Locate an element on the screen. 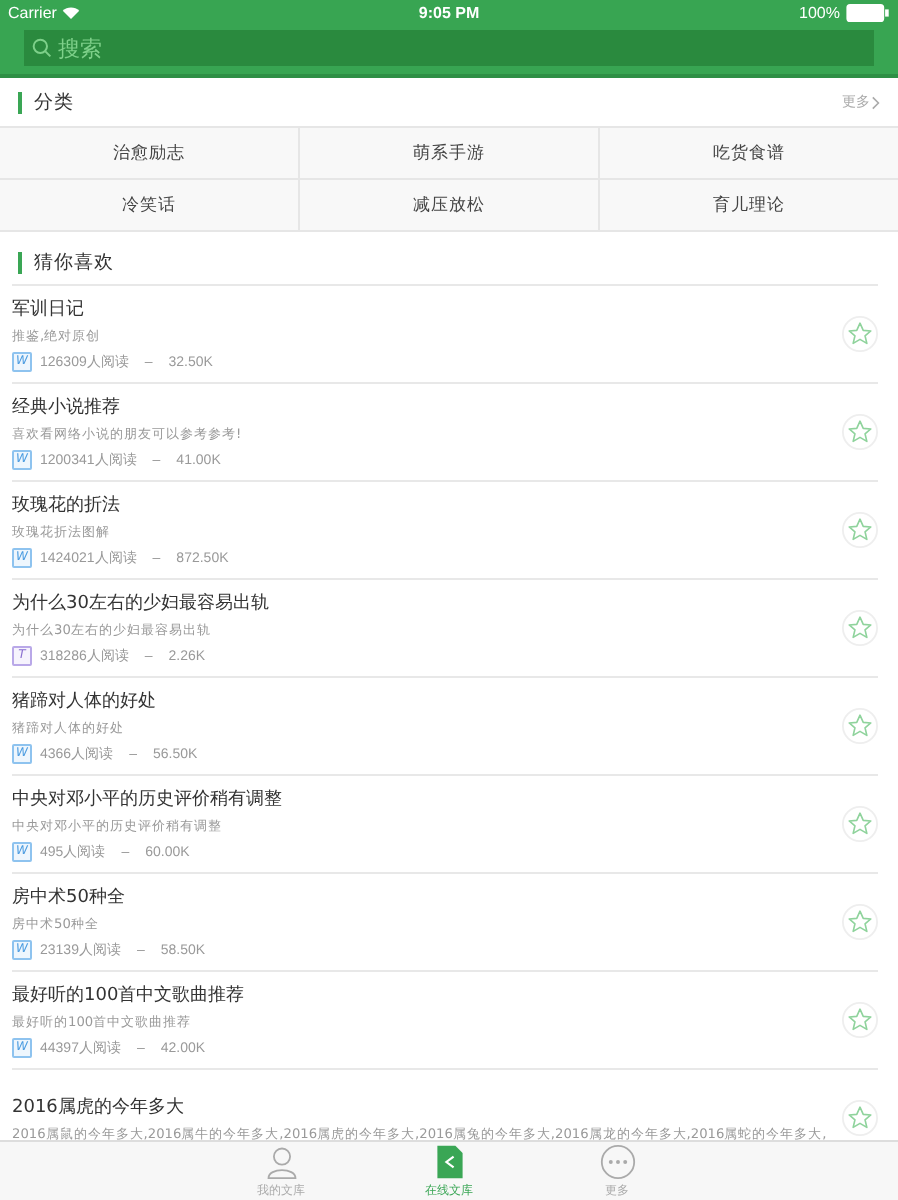  section-title: 猜你喜欢 is located at coordinates (75, 262).